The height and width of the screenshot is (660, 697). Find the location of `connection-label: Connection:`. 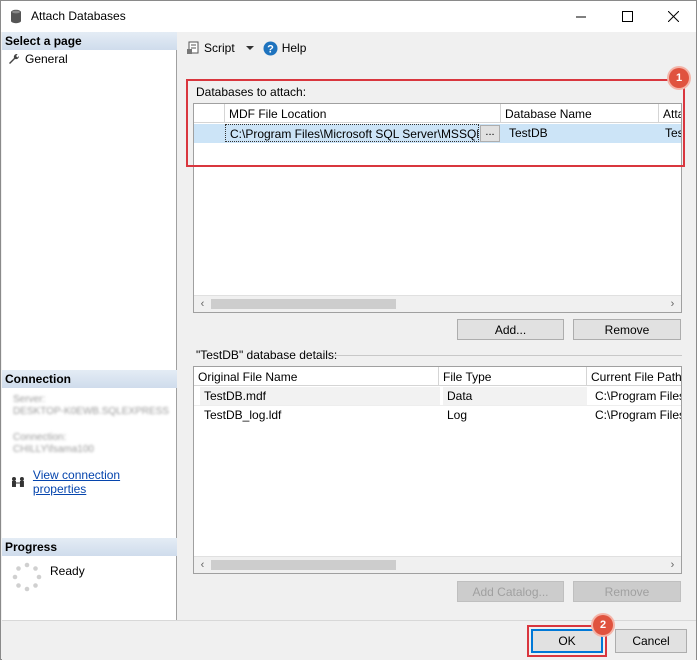

connection-label: Connection: is located at coordinates (40, 437).